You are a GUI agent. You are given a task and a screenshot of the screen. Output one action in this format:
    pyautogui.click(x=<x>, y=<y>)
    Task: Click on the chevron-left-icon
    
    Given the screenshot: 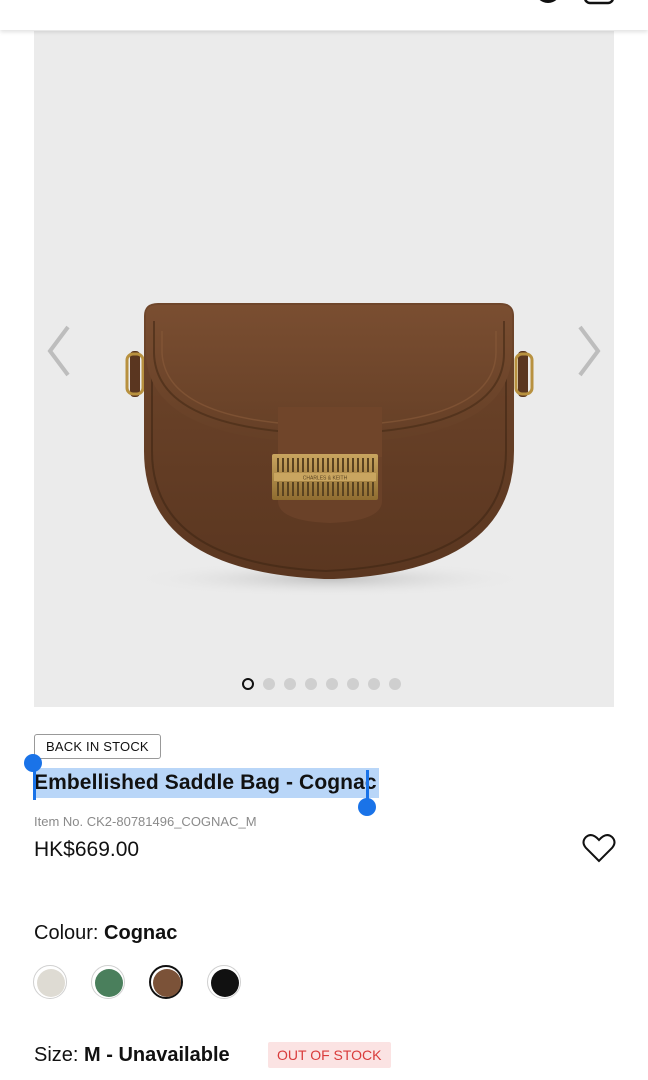 What is the action you would take?
    pyautogui.click(x=59, y=351)
    